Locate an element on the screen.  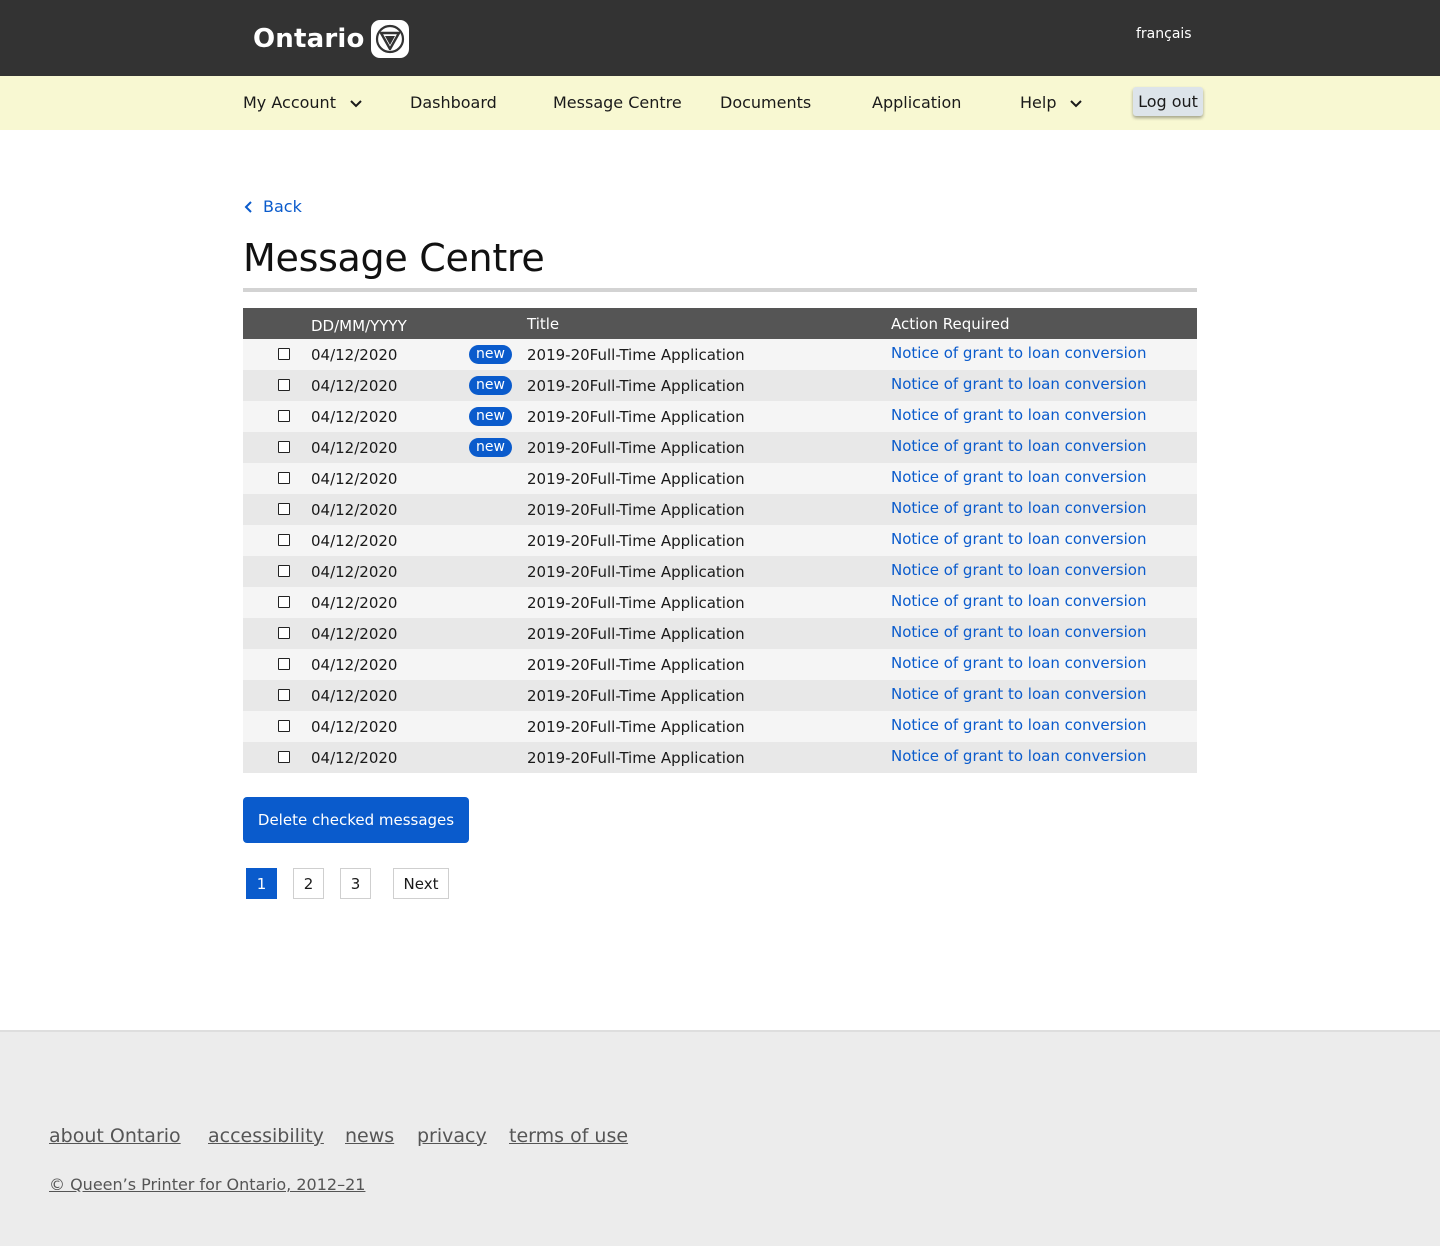
back-link-label: Back is located at coordinates (282, 206).